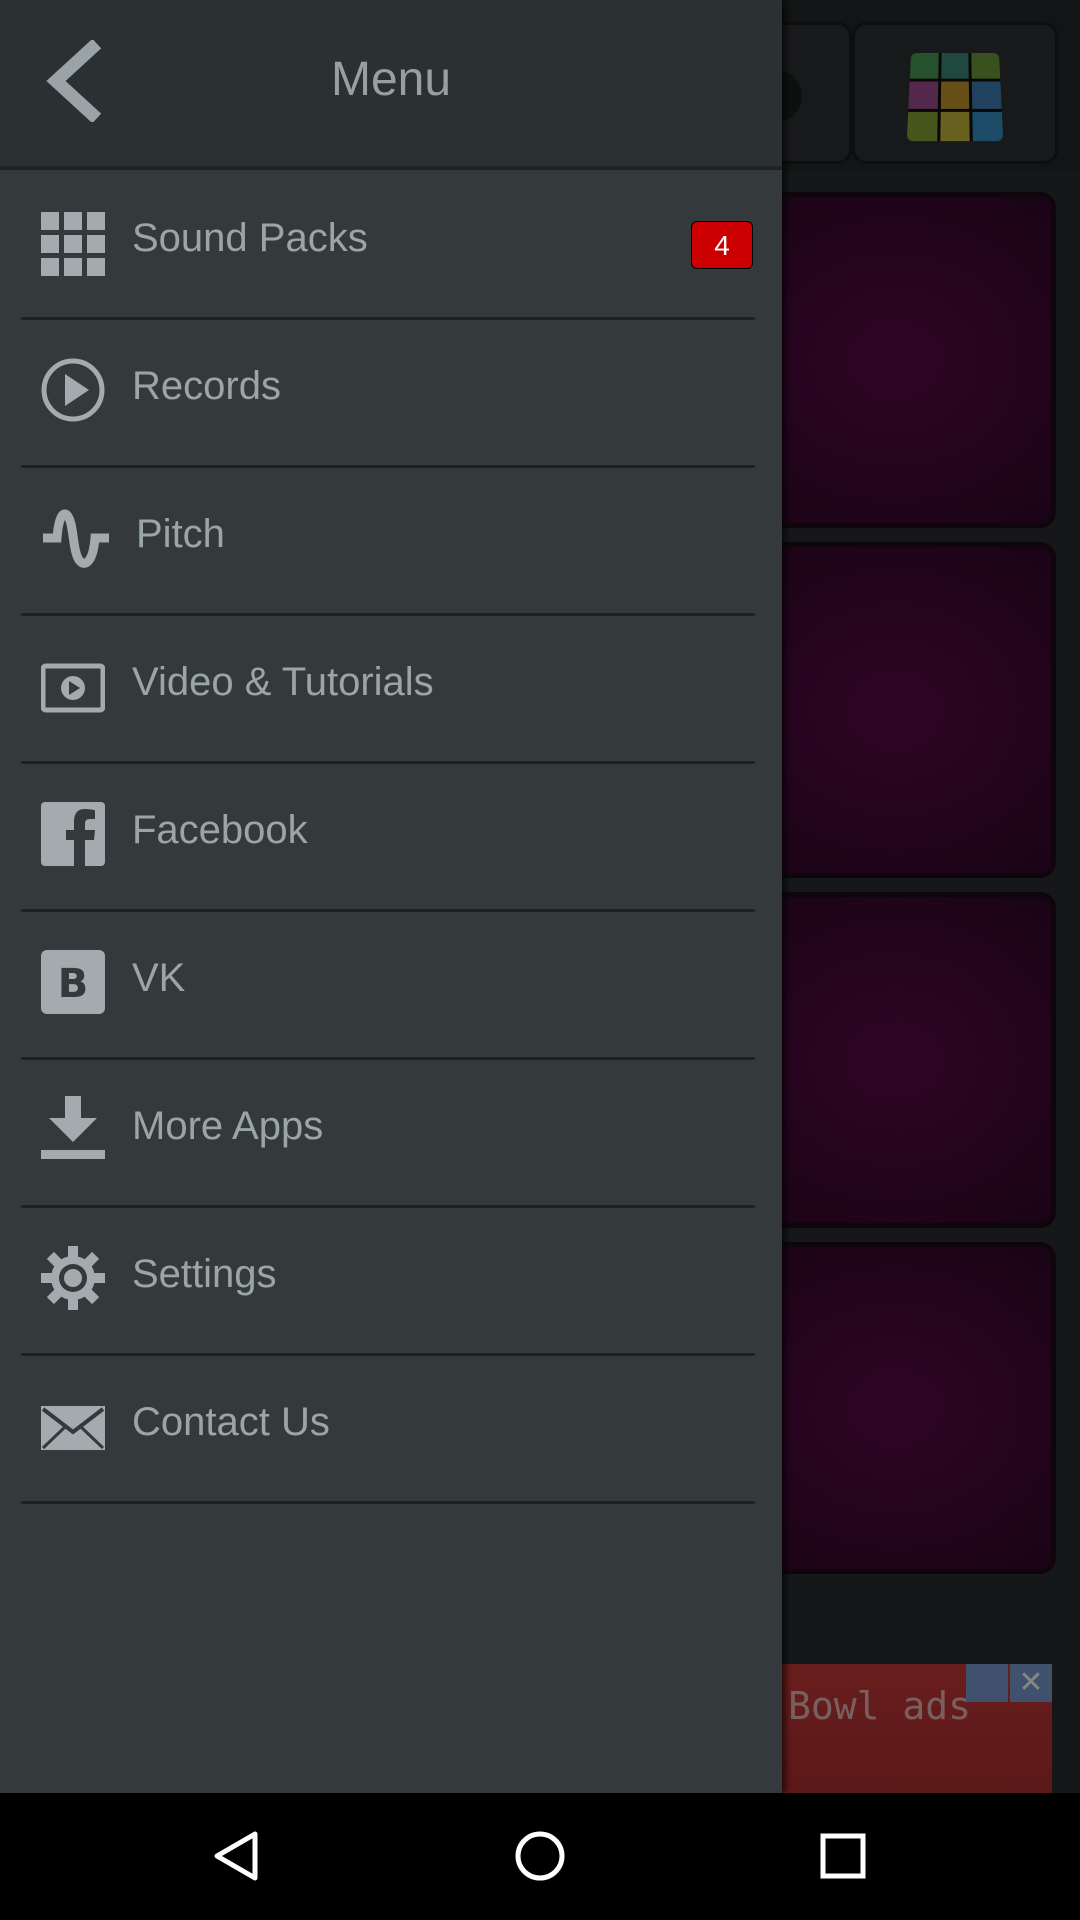  I want to click on menu-item-settings: Settings, so click(388, 1281).